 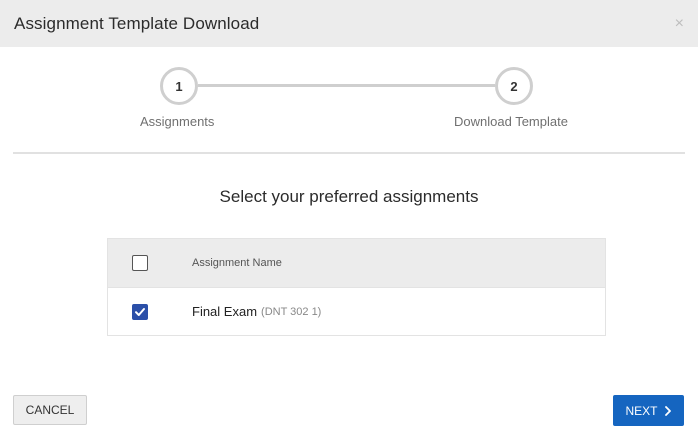 I want to click on step-2-label: Download Template, so click(x=511, y=121).